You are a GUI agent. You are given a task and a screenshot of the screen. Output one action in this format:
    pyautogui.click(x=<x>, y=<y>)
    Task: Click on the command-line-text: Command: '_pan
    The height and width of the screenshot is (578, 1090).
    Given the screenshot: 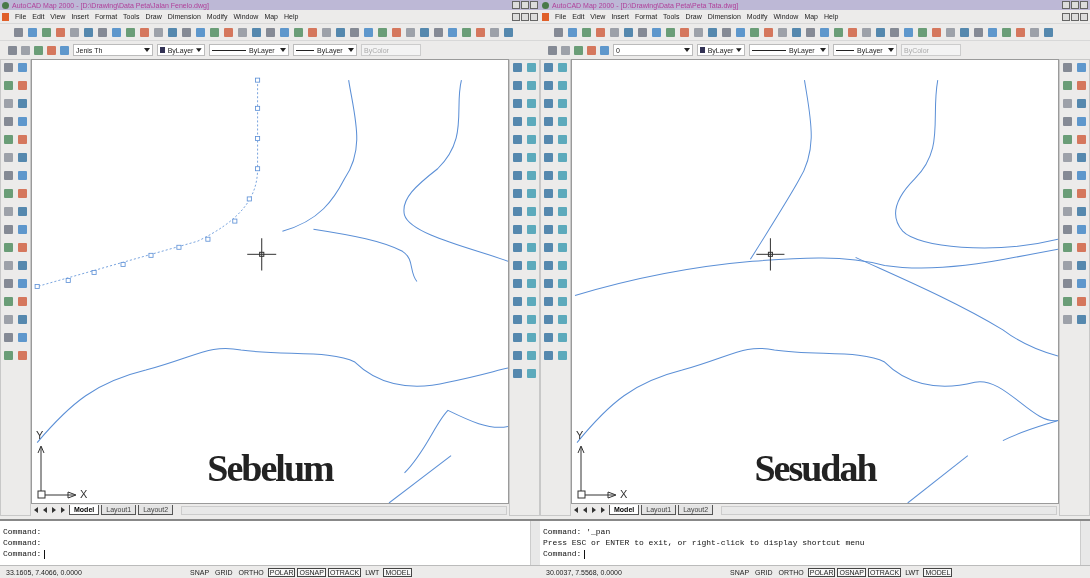 What is the action you would take?
    pyautogui.click(x=577, y=531)
    